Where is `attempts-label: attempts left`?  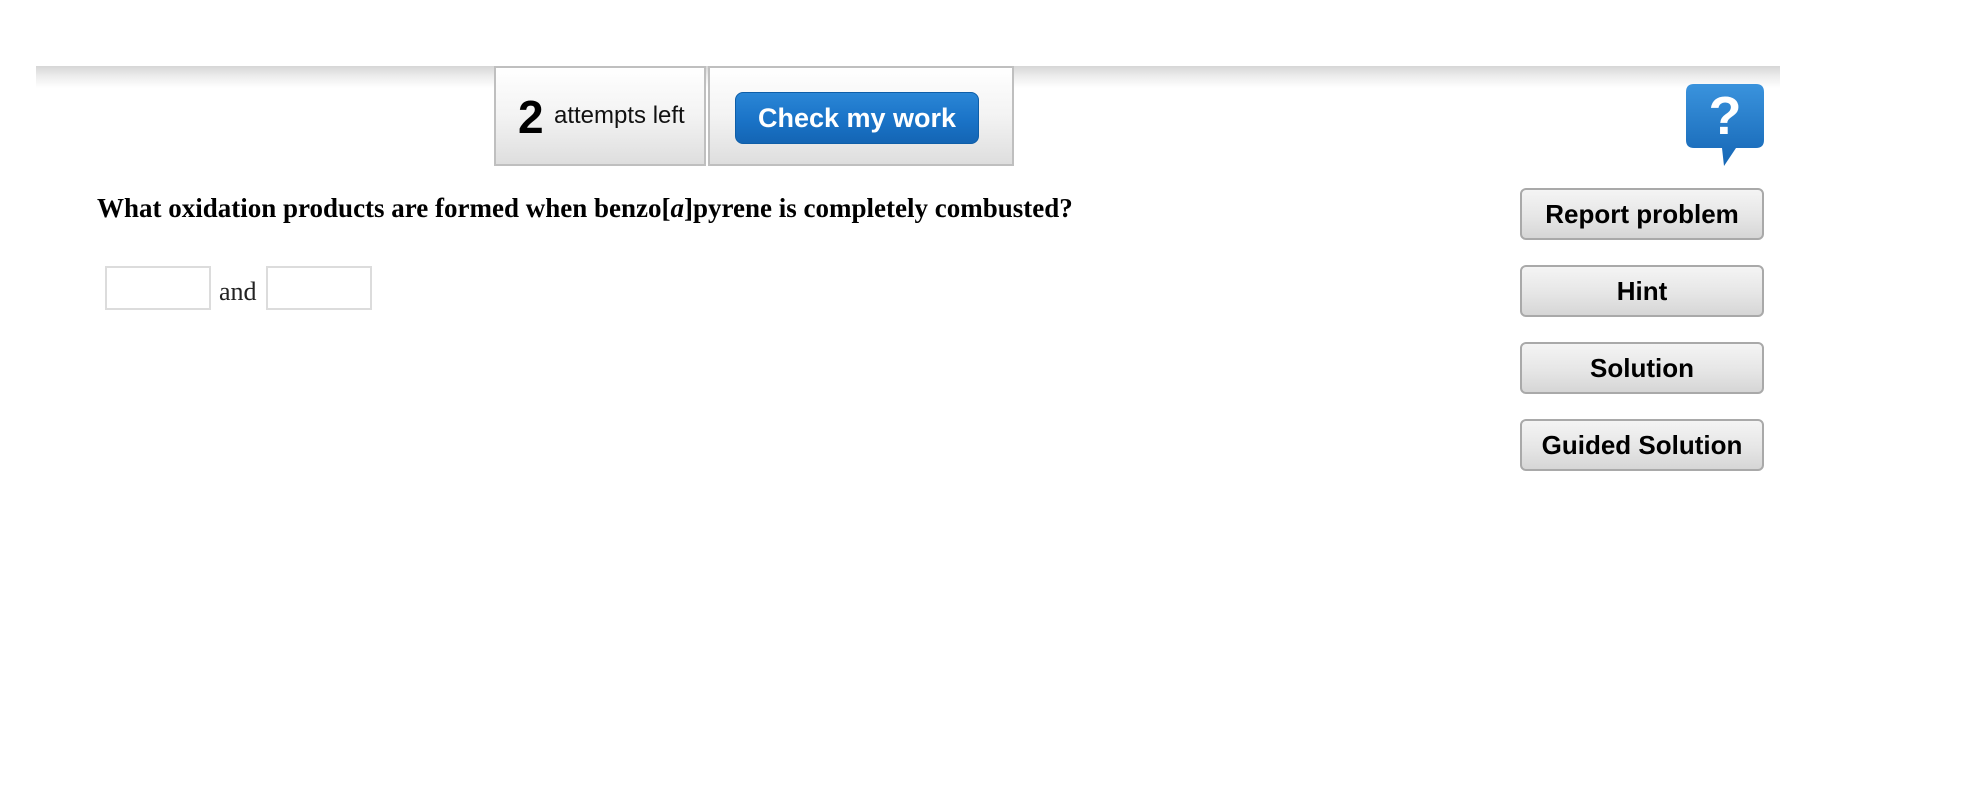
attempts-label: attempts left is located at coordinates (619, 115).